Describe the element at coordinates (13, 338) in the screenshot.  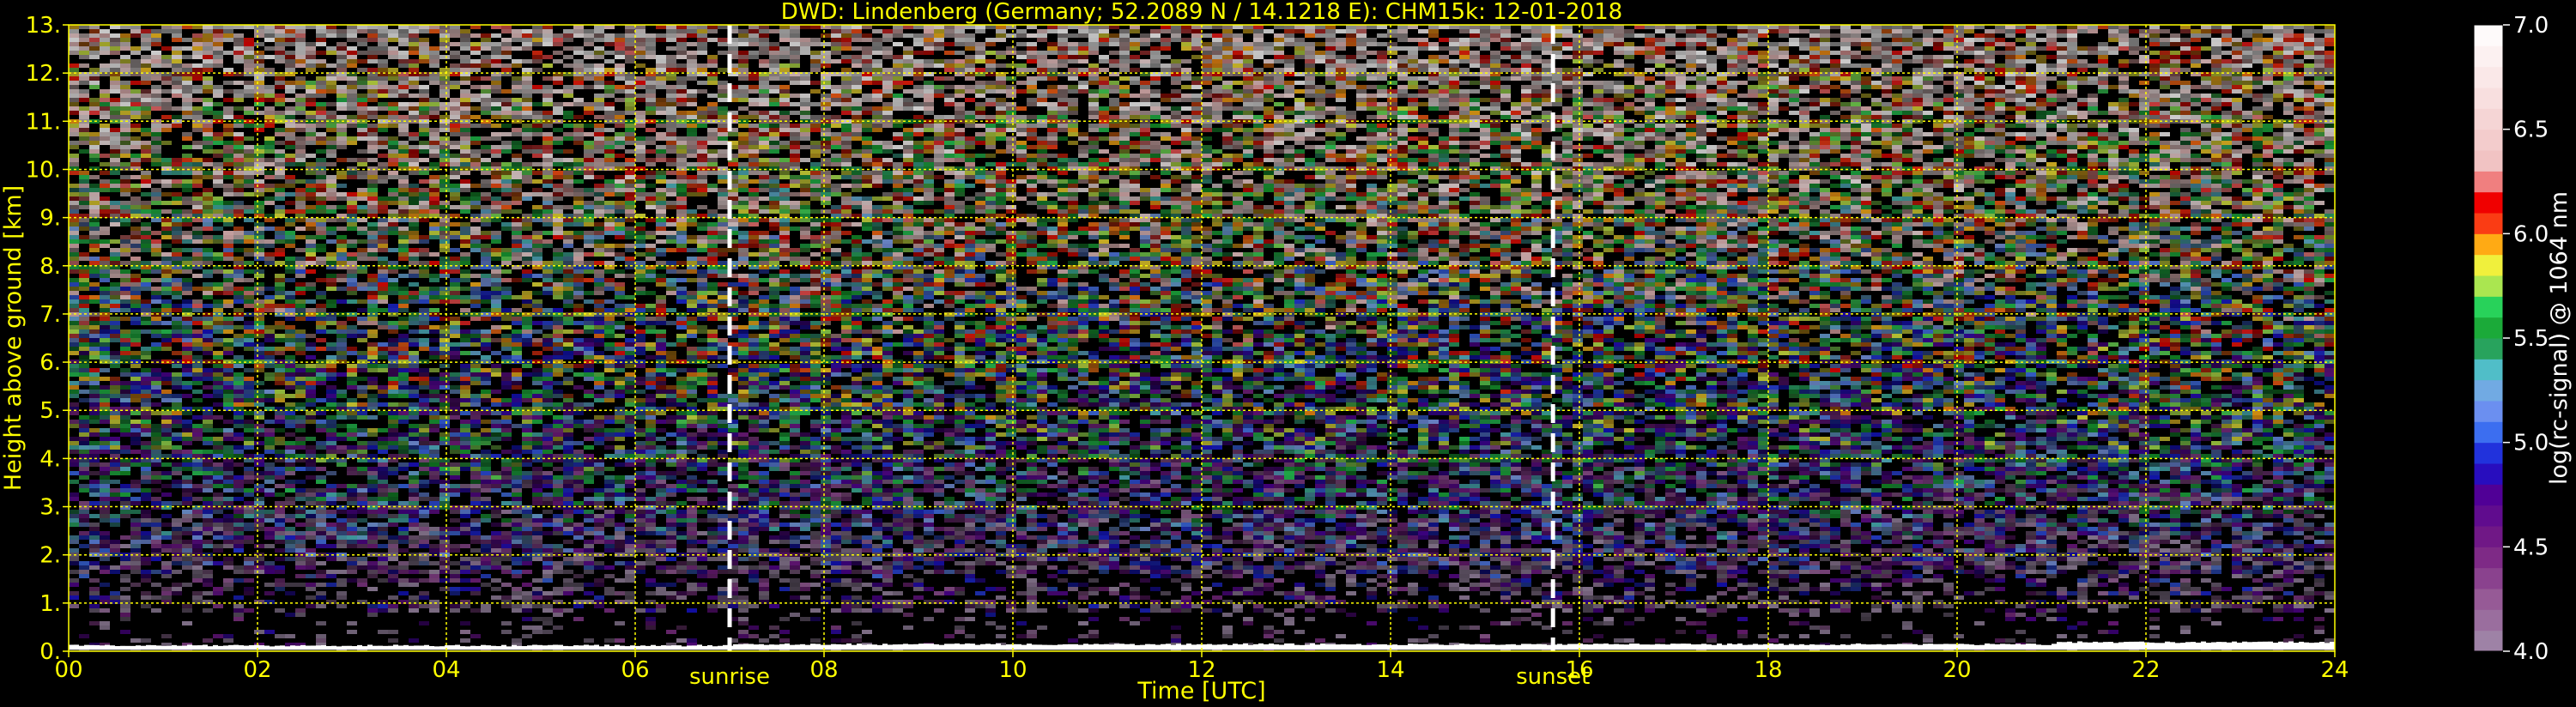
I see `y-axis-label: Height above ground [km]` at that location.